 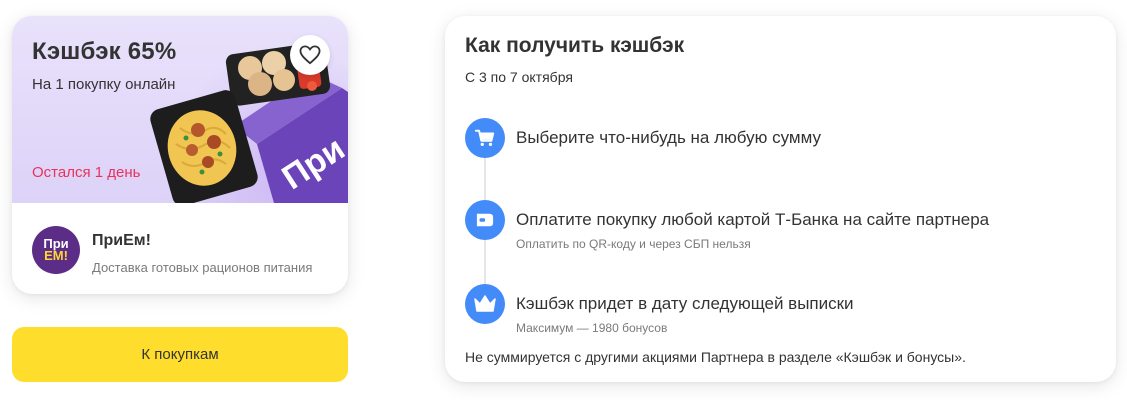 What do you see at coordinates (121, 240) in the screenshot?
I see `merchant-name: ПриЕм!` at bounding box center [121, 240].